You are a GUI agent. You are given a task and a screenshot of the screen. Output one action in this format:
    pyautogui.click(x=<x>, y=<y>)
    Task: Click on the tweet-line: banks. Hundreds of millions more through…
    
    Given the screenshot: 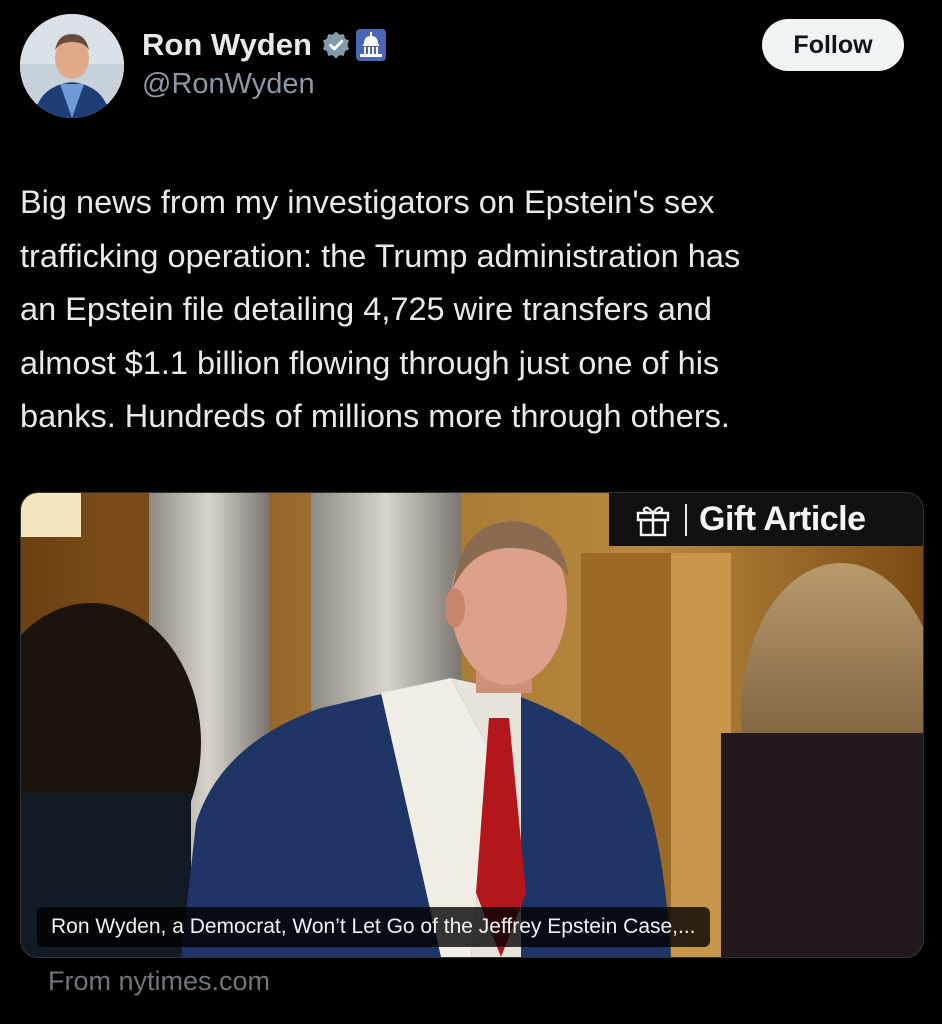 What is the action you would take?
    pyautogui.click(x=375, y=416)
    